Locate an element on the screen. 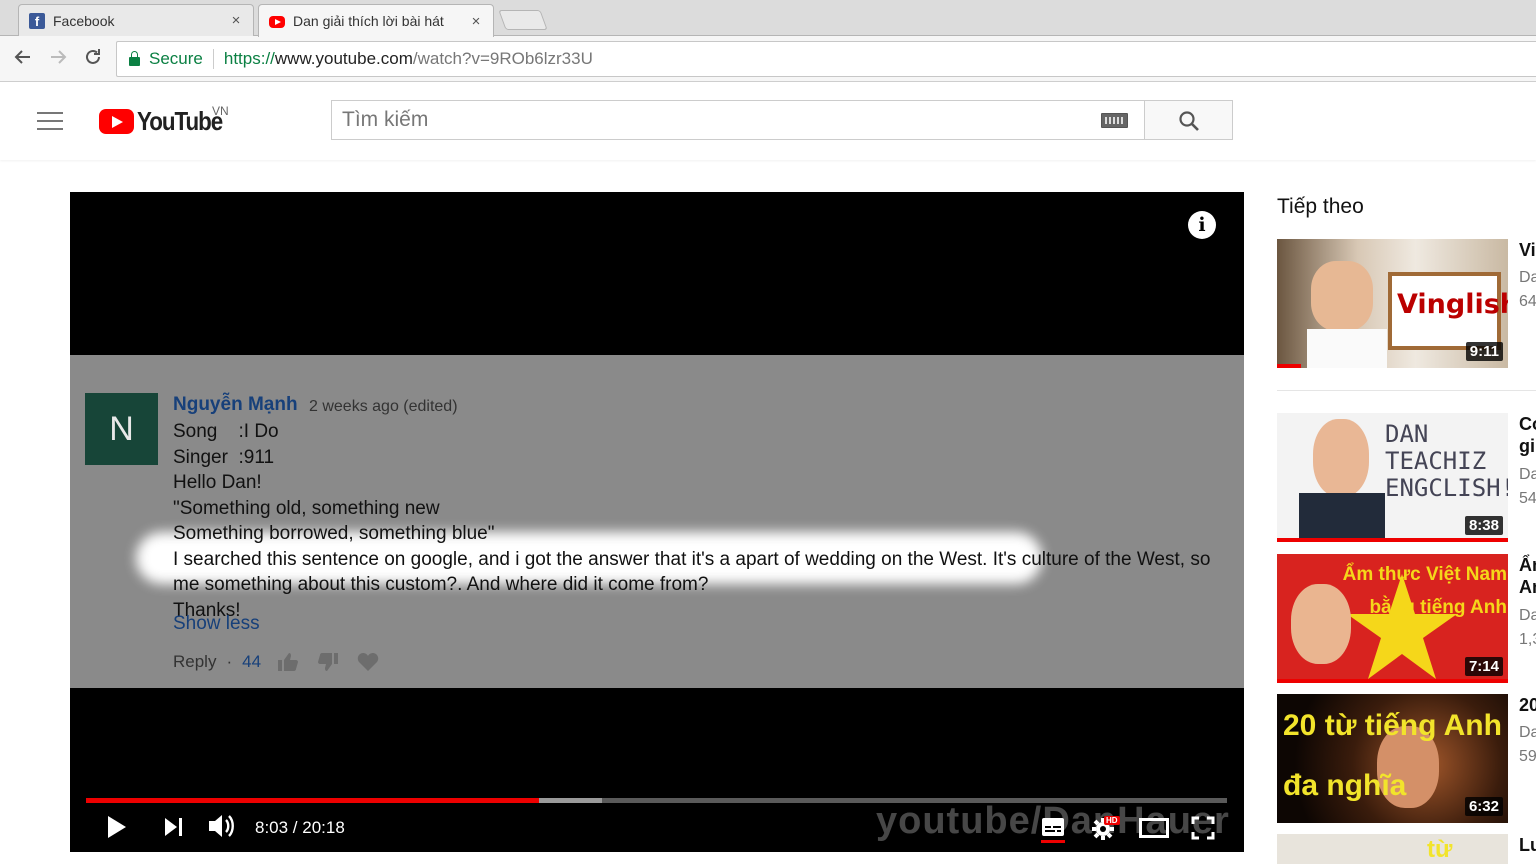 This screenshot has width=1536, height=864. video-title-line2: gi is located at coordinates (1527, 446).